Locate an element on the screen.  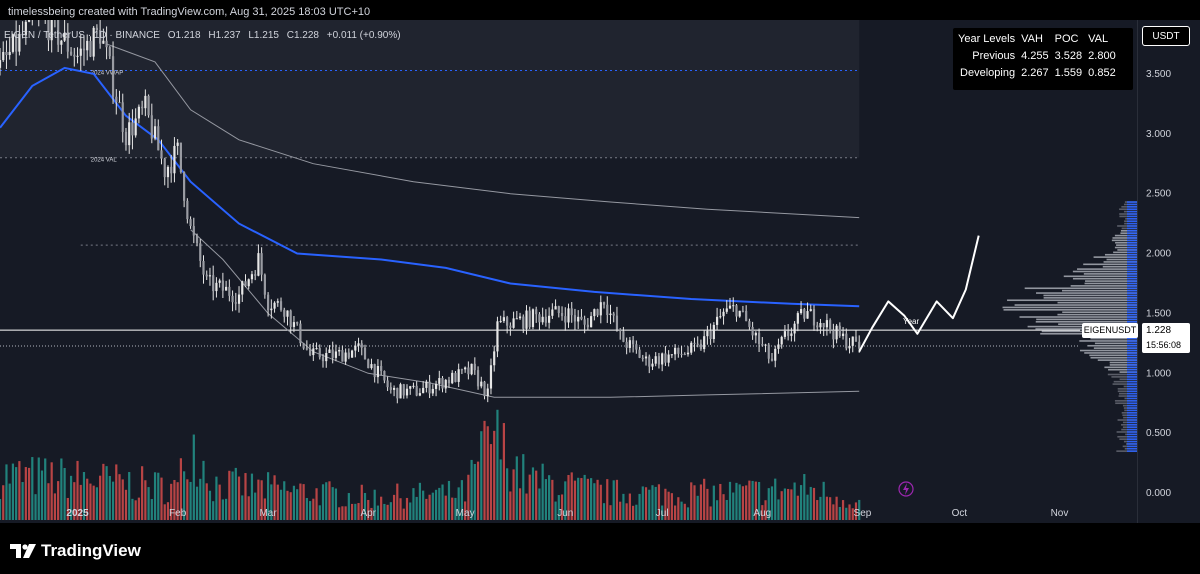
projection-path is located at coordinates (919, 294).